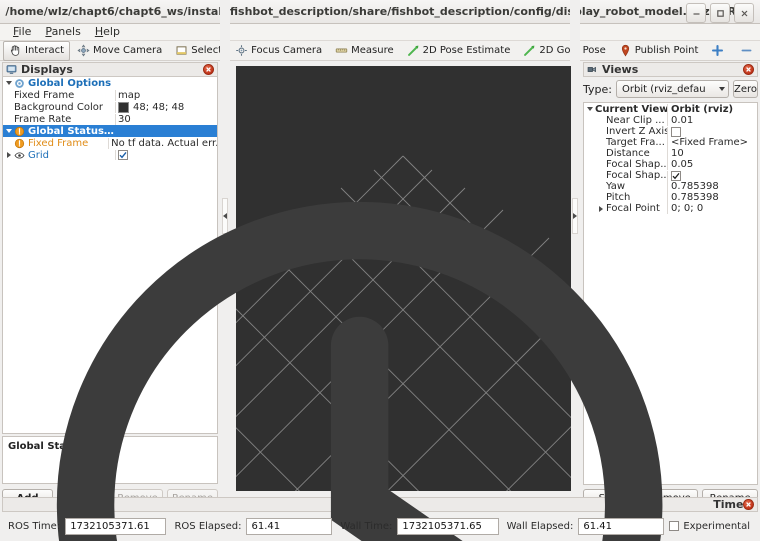 This screenshot has height=541, width=760. Describe the element at coordinates (166, 95) in the screenshot. I see `display-item-value: map` at that location.